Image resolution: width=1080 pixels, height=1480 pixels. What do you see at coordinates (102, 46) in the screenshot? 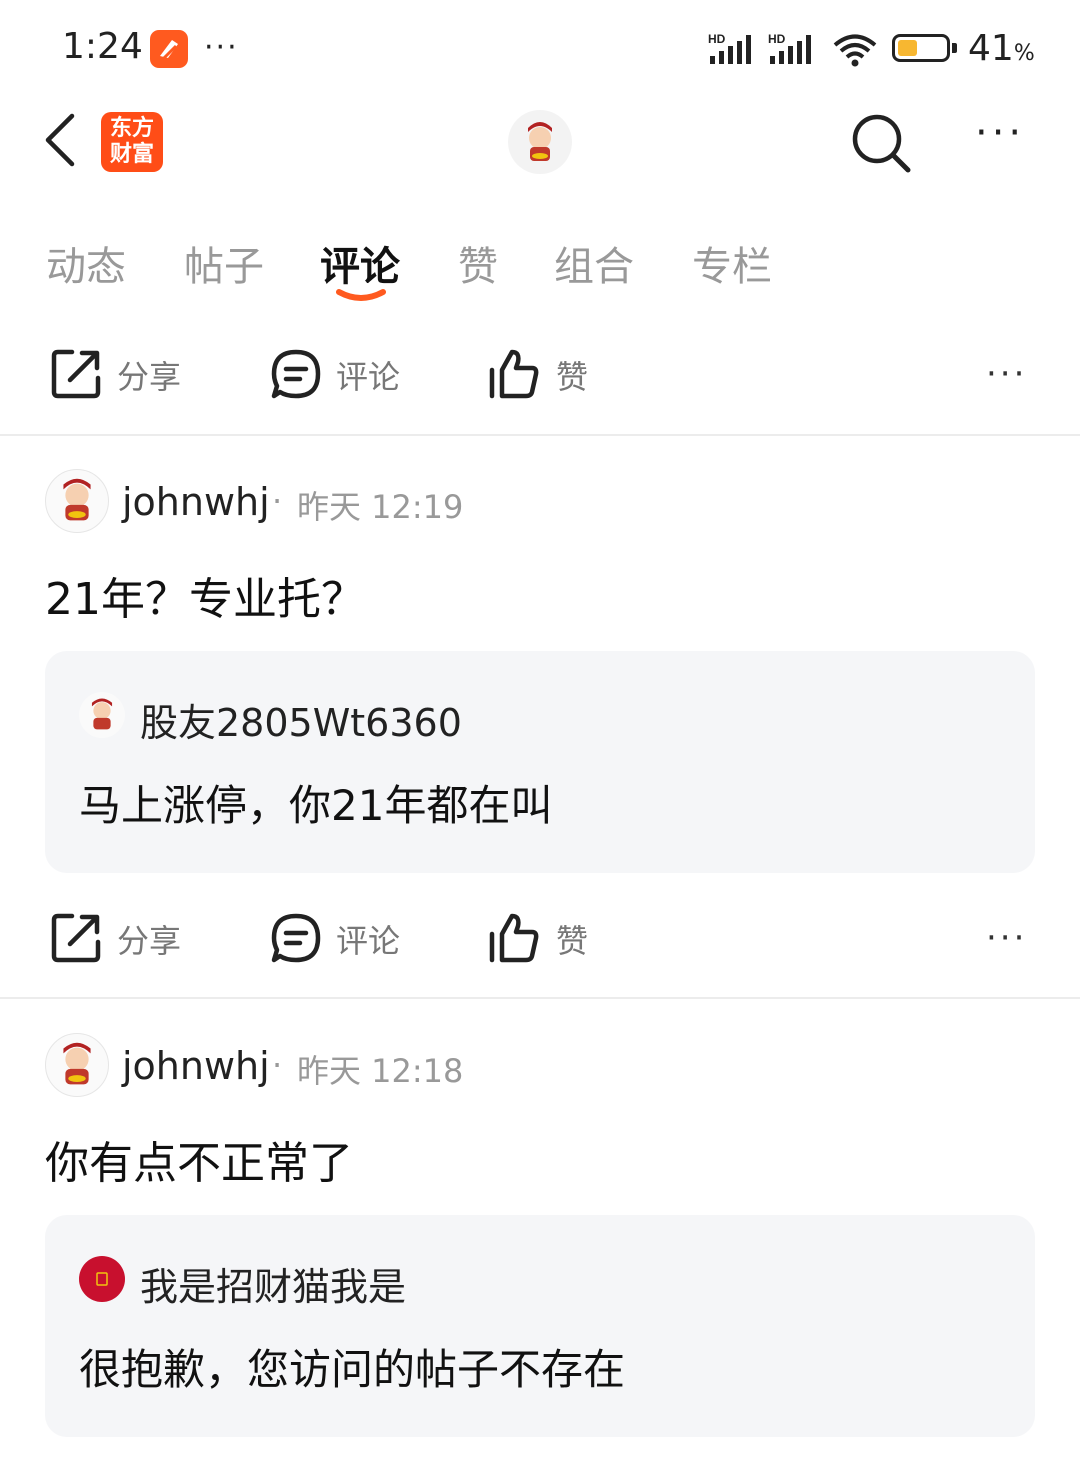
I see `status-time: 1:24` at bounding box center [102, 46].